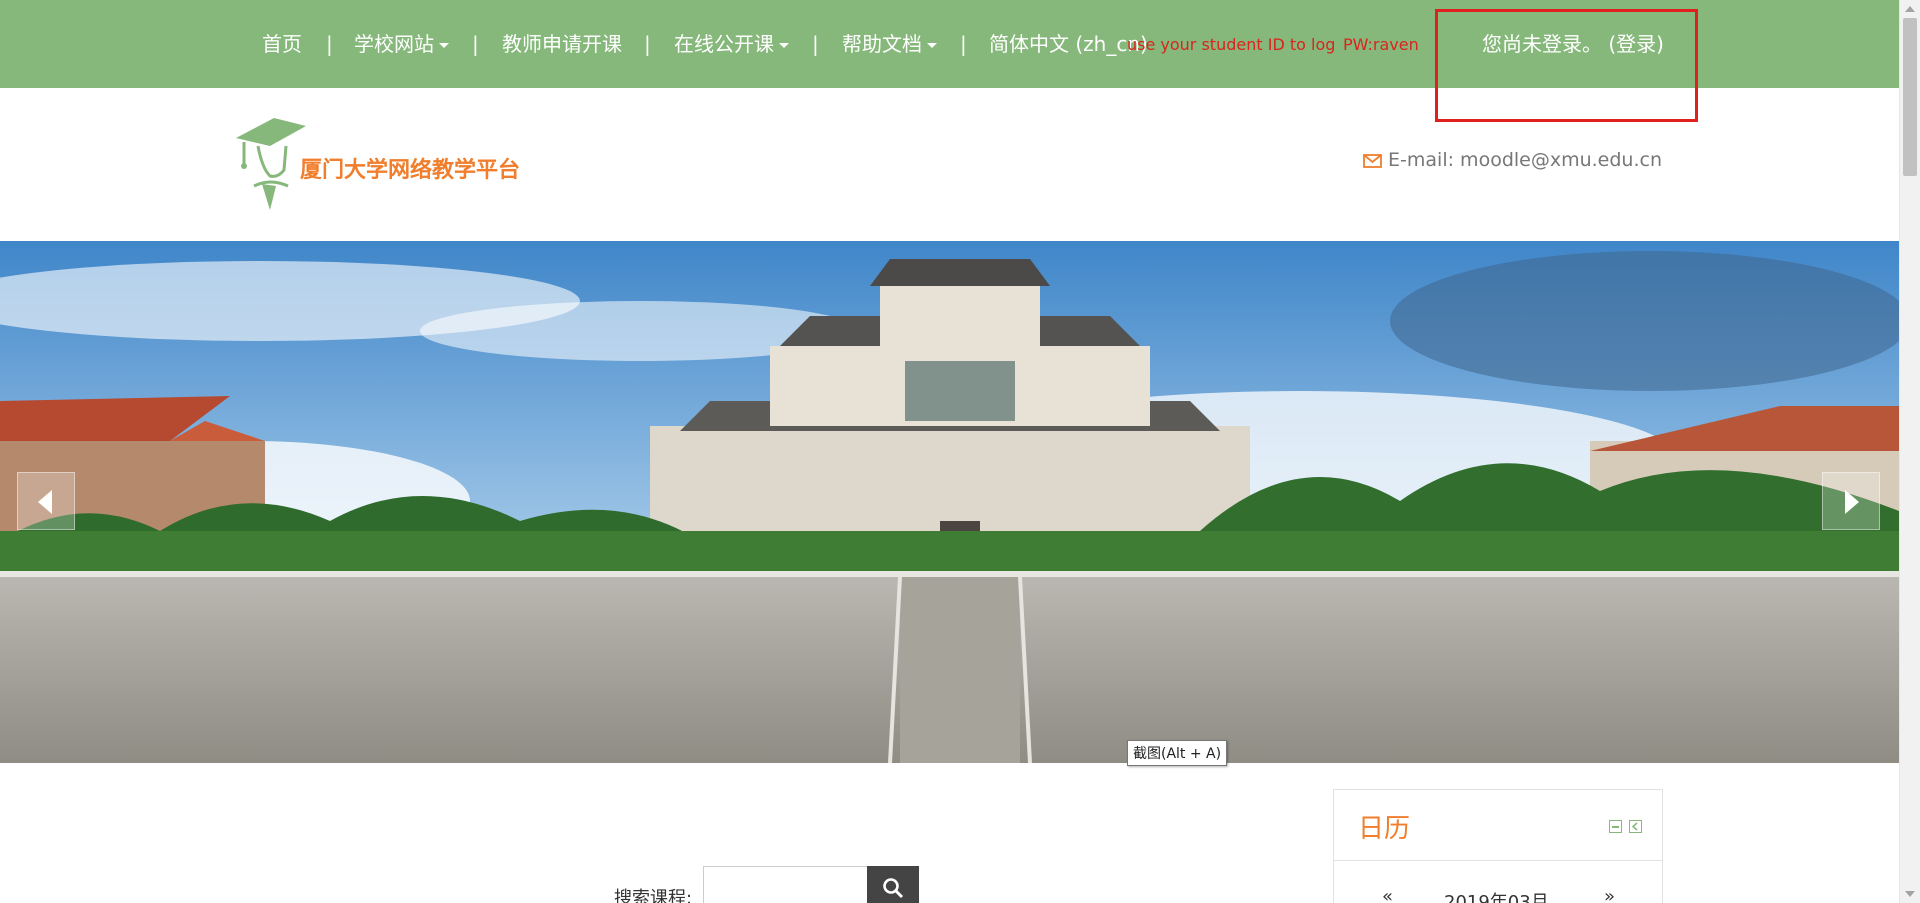  Describe the element at coordinates (1909, 451) in the screenshot. I see `page-scrollbar` at that location.